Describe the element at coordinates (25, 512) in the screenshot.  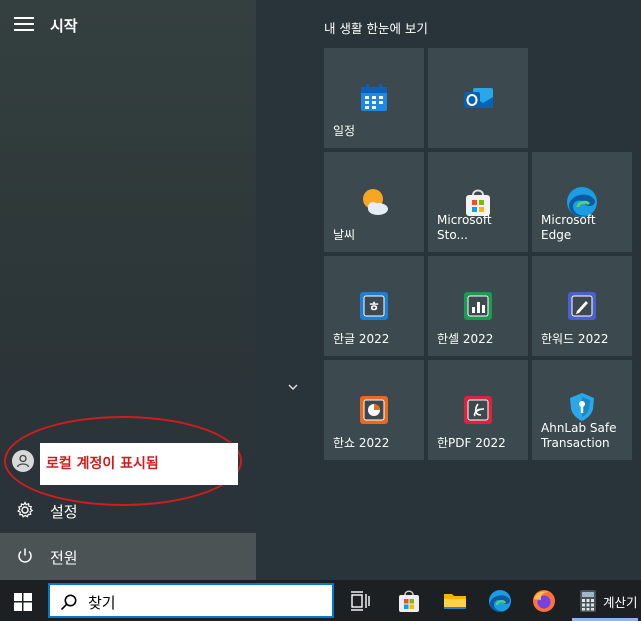
I see `gear-icon` at that location.